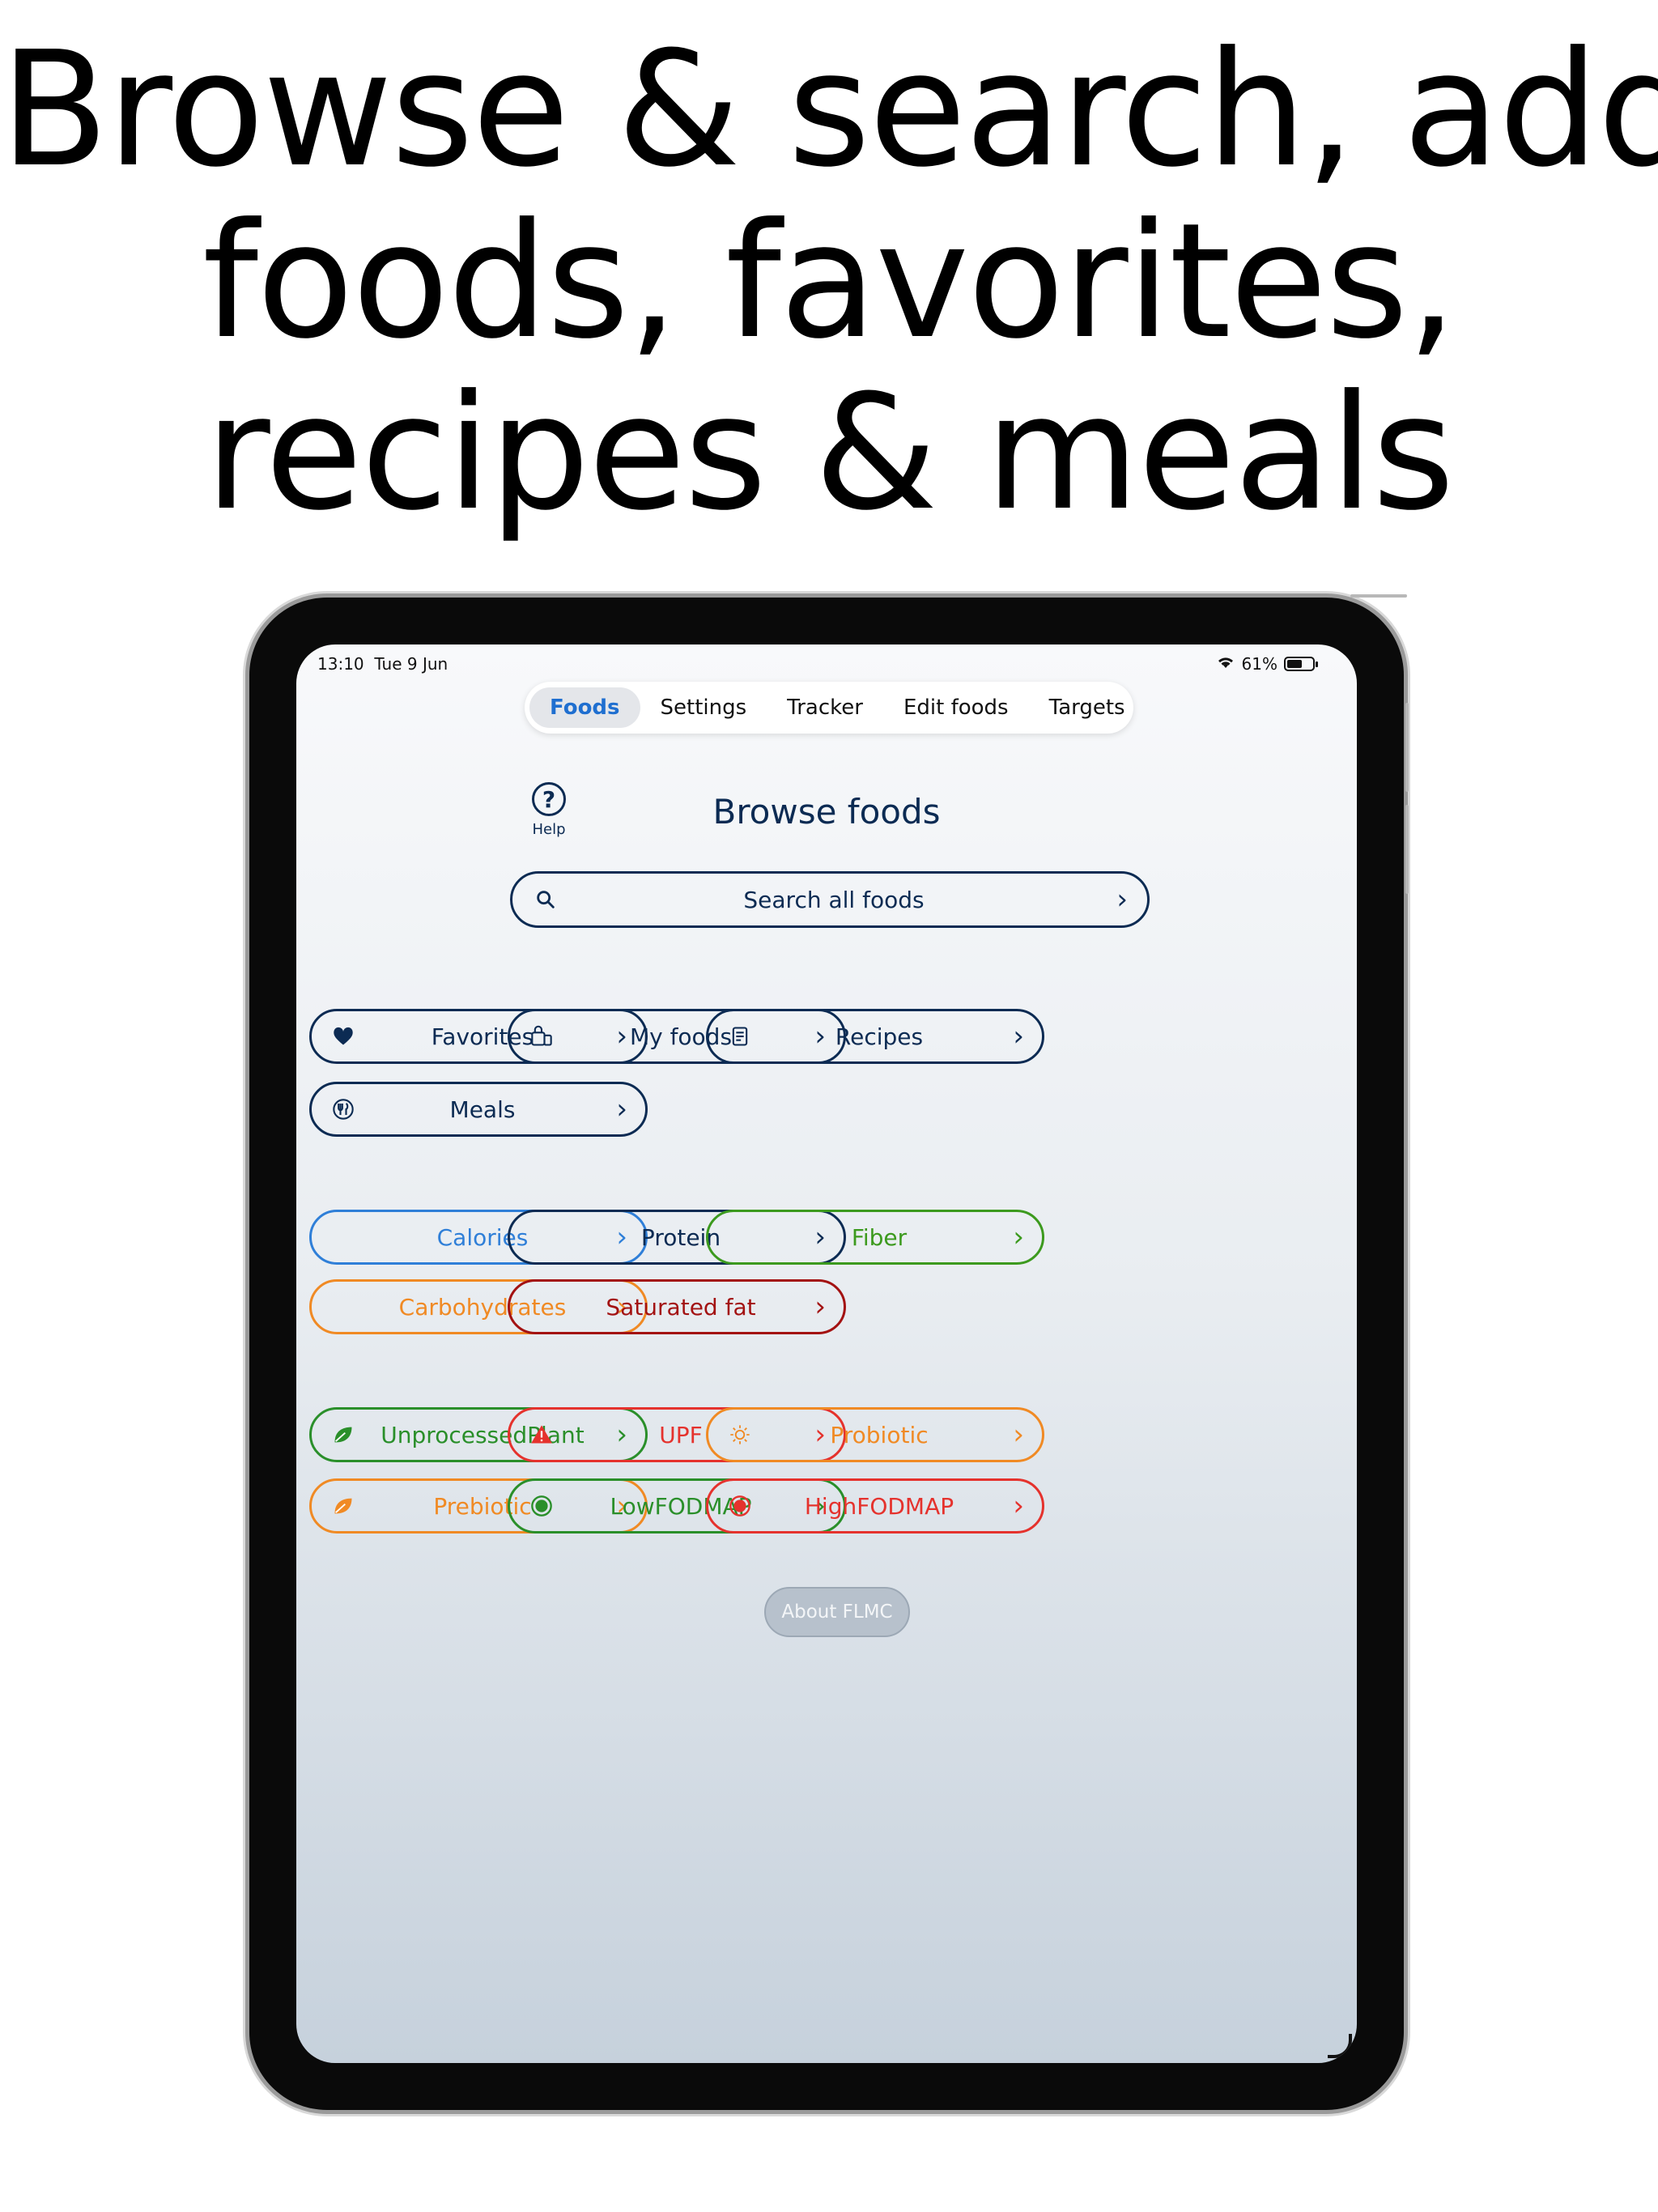  I want to click on shopping-bag-icon, so click(541, 1037).